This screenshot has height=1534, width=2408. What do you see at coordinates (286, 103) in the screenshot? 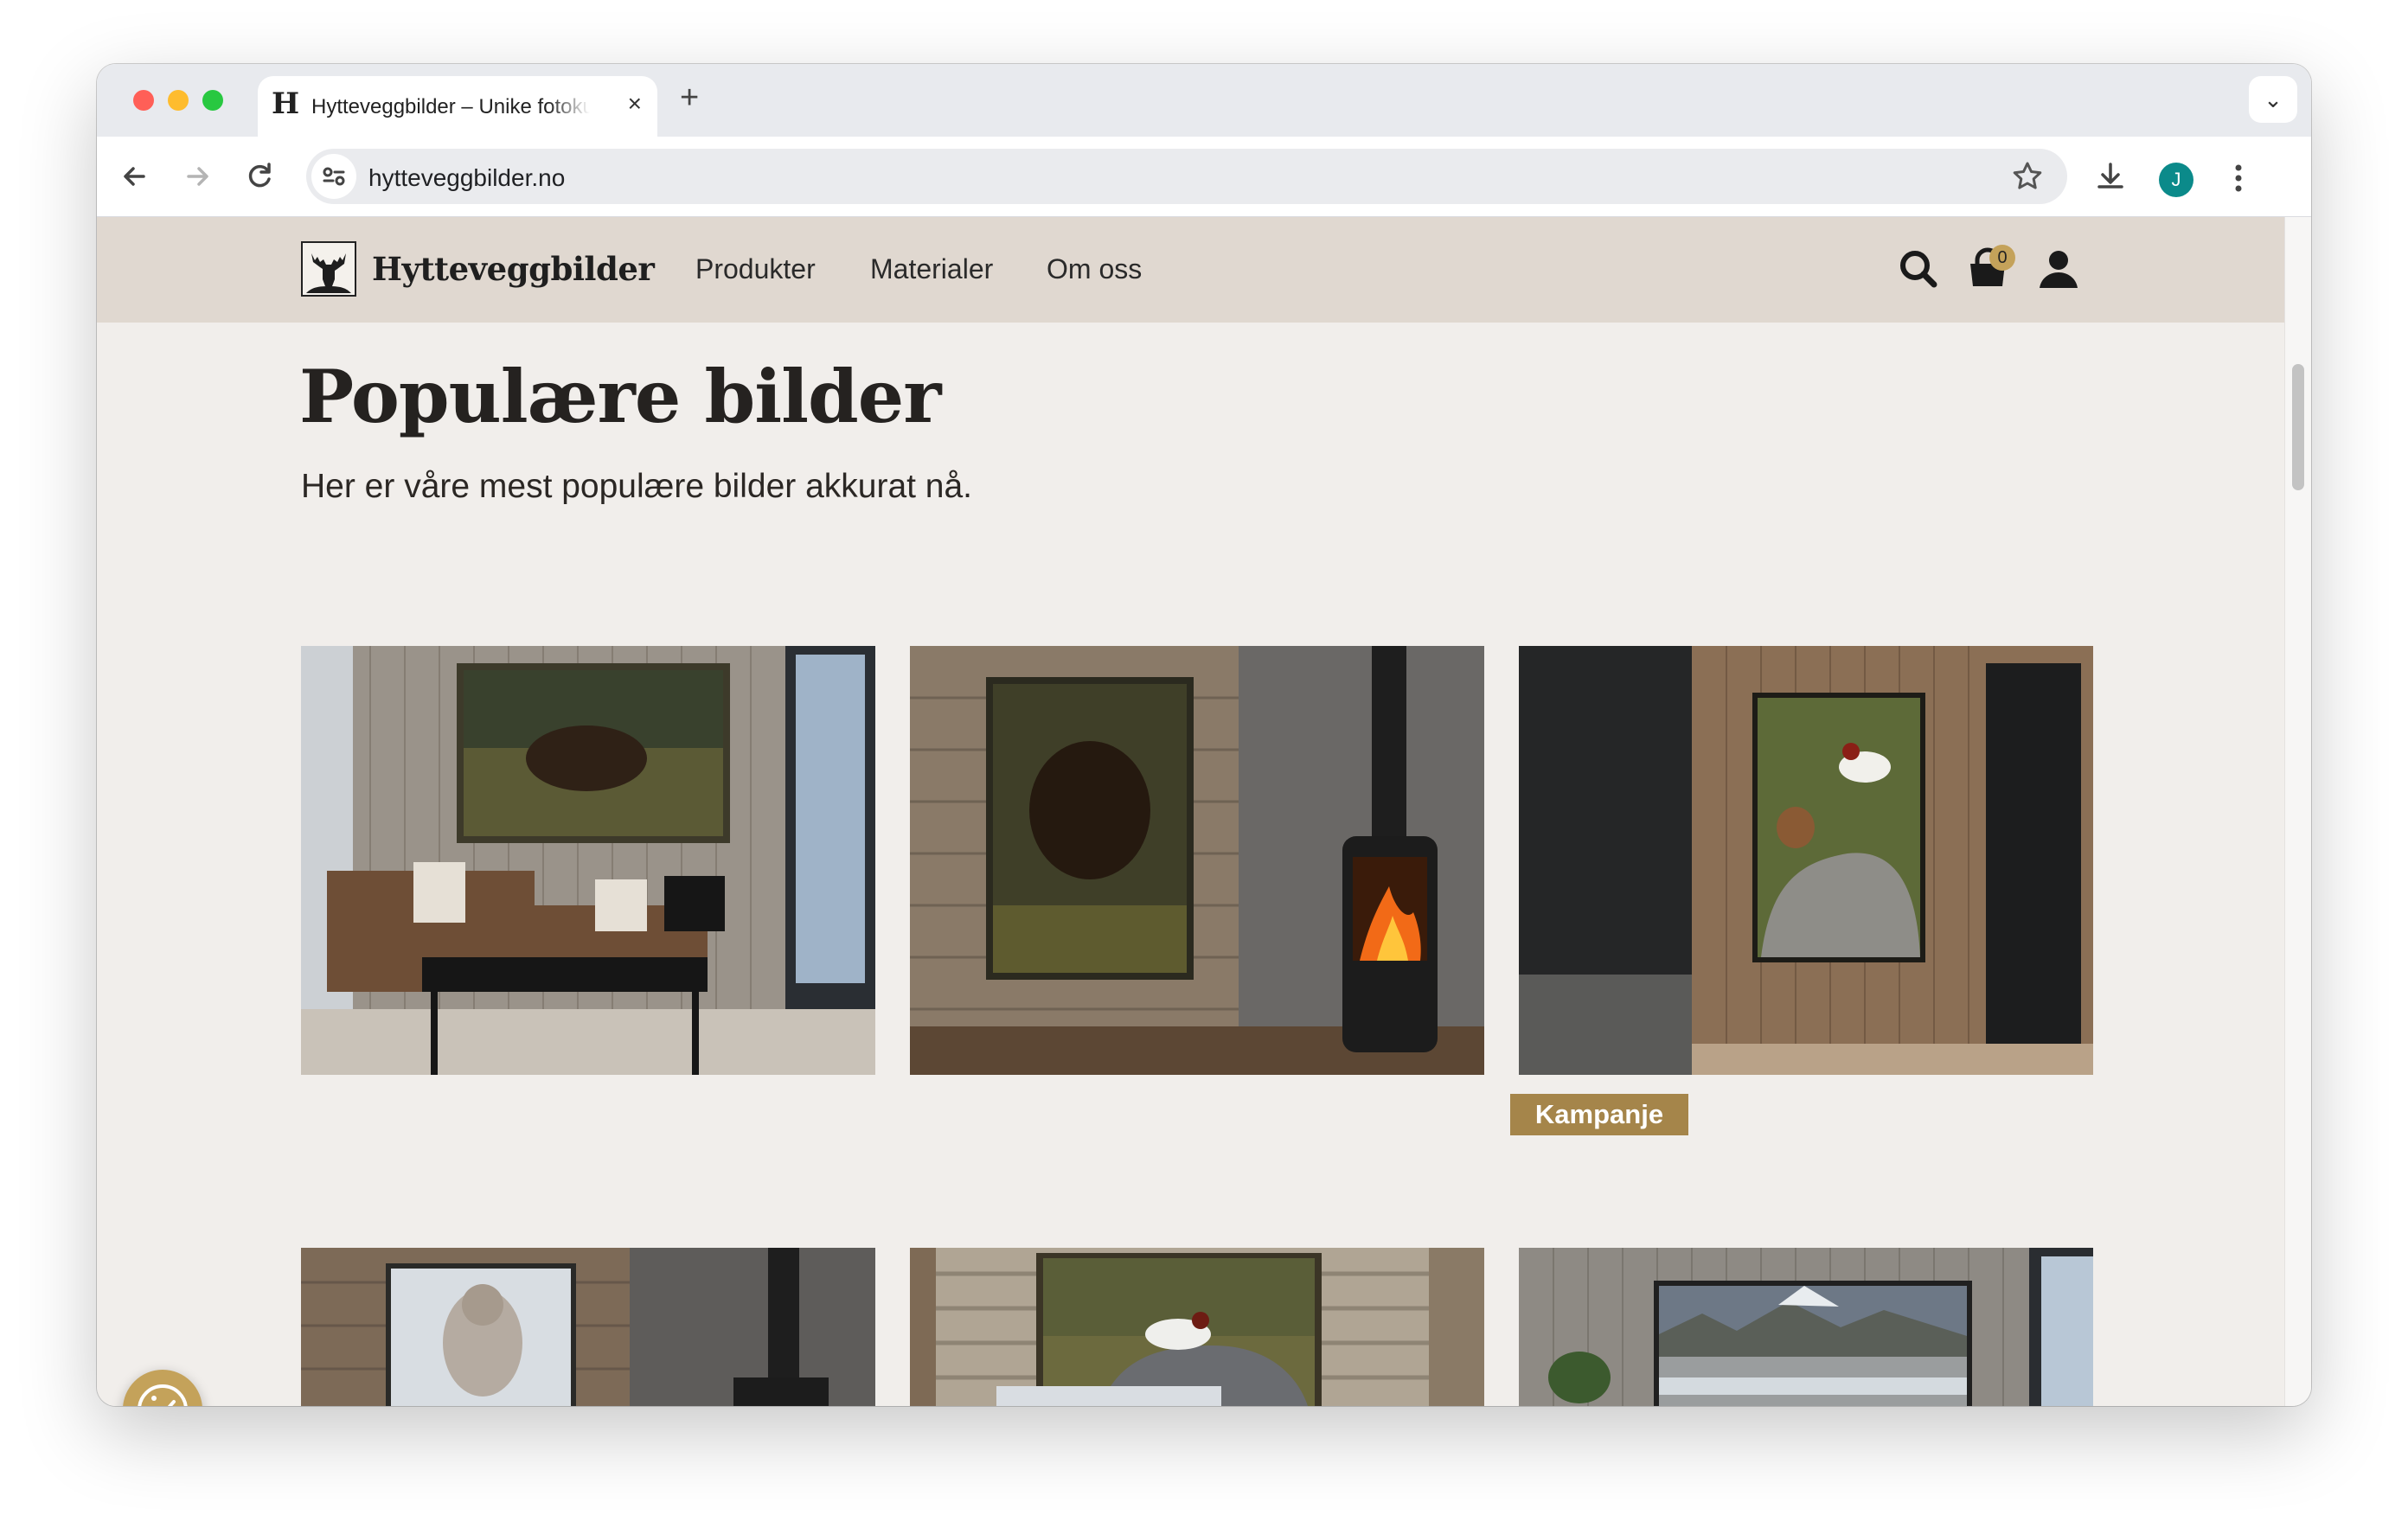
I see `site-favicon-icon: H` at bounding box center [286, 103].